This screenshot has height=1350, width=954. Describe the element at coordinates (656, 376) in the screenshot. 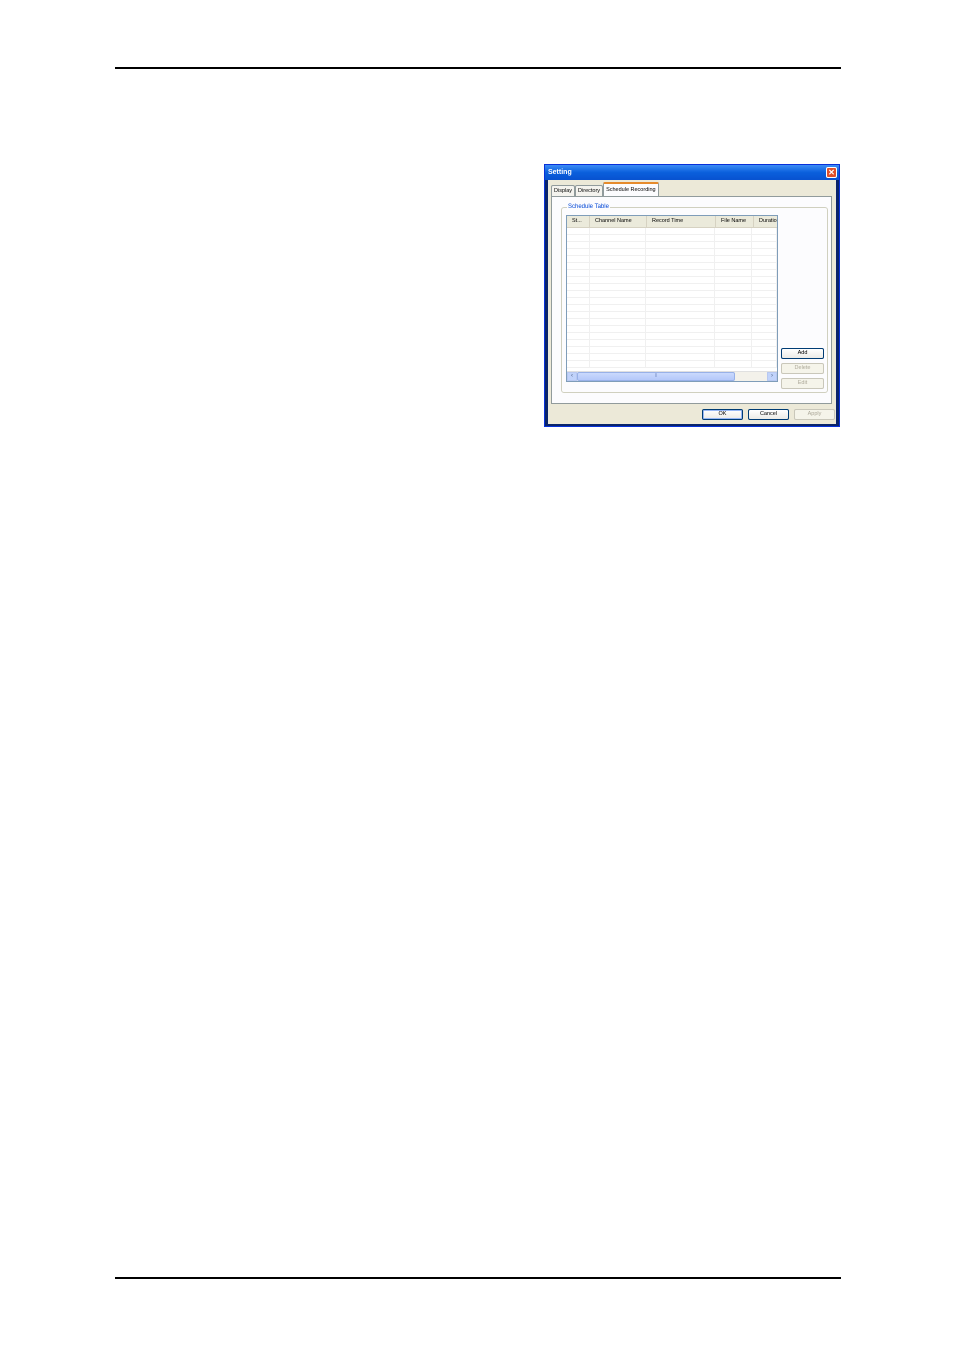

I see `scroll-thumb: ⦀` at that location.